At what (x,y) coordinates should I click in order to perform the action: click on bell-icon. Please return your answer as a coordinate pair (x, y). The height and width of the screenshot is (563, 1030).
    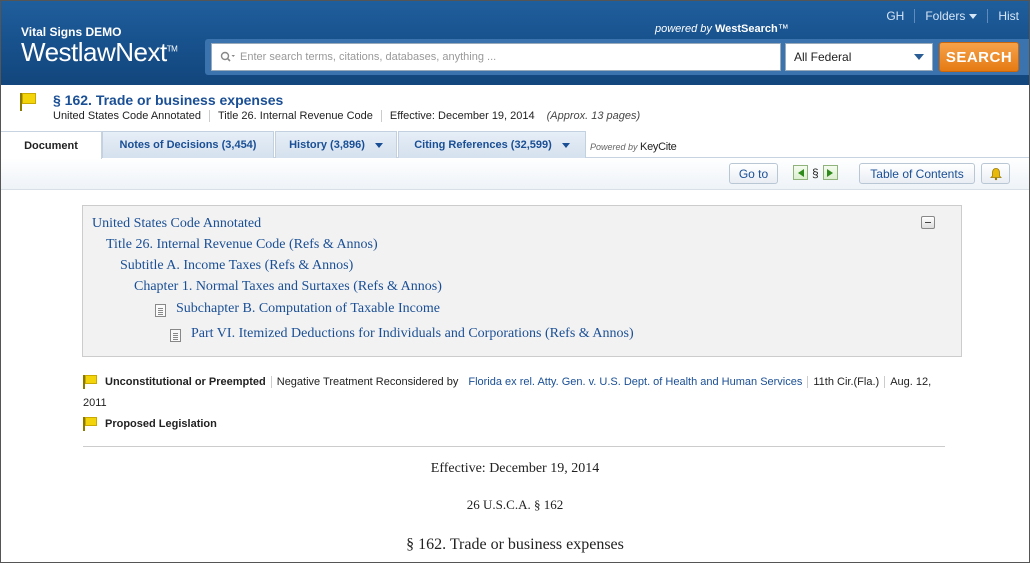
    Looking at the image, I should click on (995, 173).